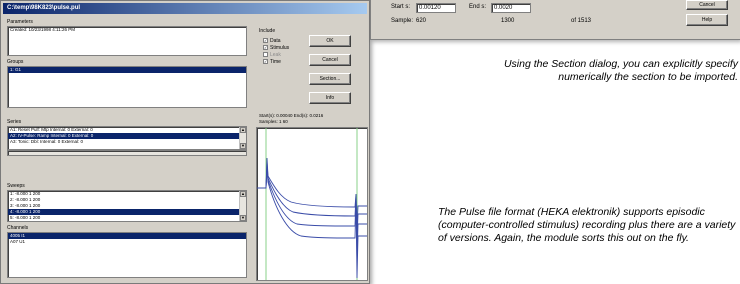  I want to click on groups-list: 1: G1, so click(127, 87).